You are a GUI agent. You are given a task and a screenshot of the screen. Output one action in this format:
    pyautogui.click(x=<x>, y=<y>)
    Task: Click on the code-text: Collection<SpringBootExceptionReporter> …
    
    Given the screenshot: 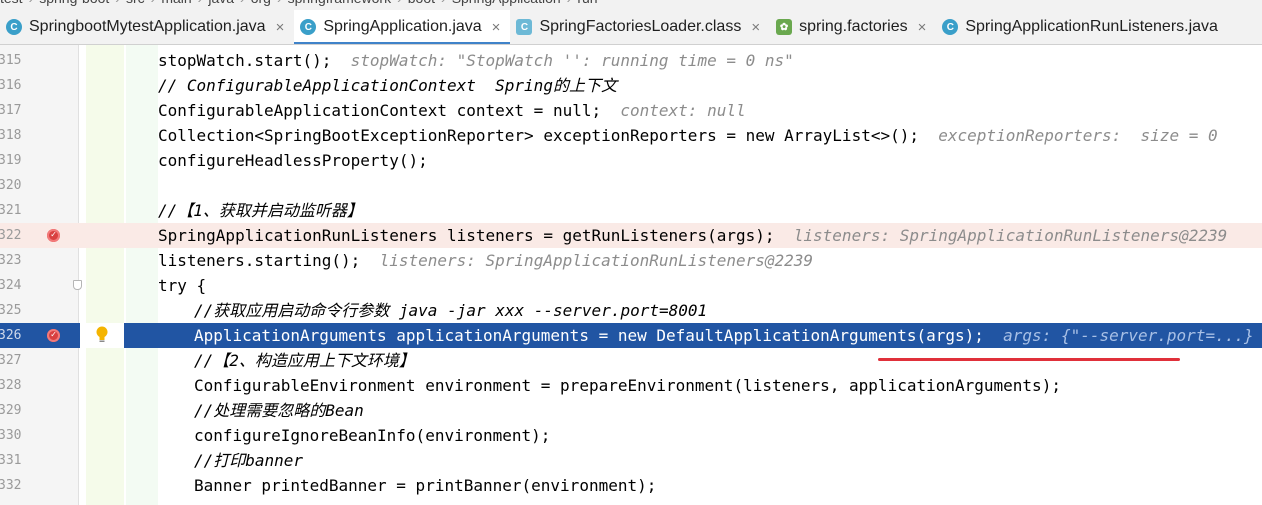 What is the action you would take?
    pyautogui.click(x=688, y=135)
    